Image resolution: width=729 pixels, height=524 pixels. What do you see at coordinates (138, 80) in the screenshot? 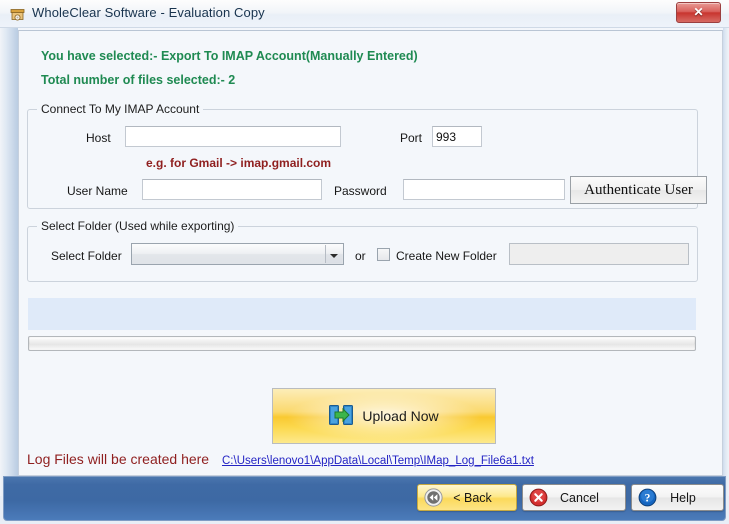
I see `file-count-status-text: Total number of files selected:- 2` at bounding box center [138, 80].